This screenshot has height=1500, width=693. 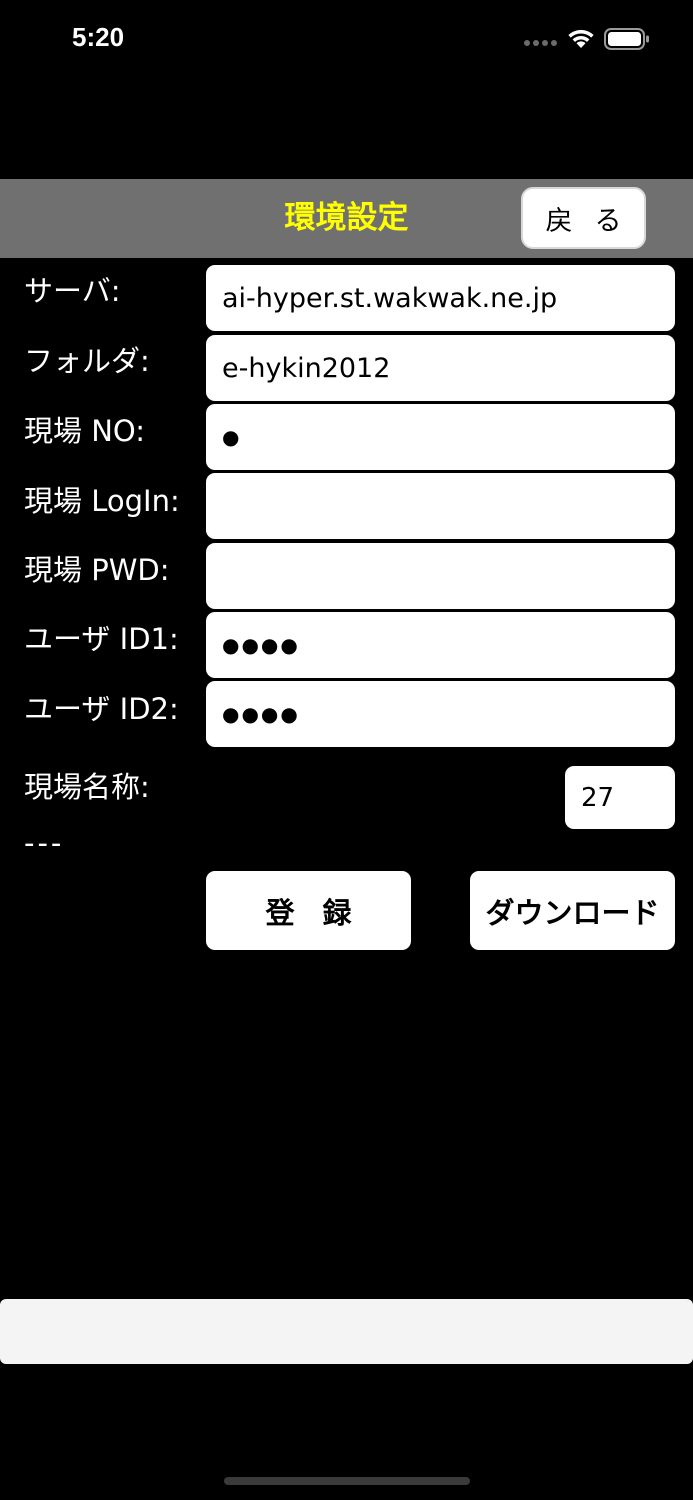 What do you see at coordinates (101, 639) in the screenshot?
I see `user-id1-label: ユーザ ID1:` at bounding box center [101, 639].